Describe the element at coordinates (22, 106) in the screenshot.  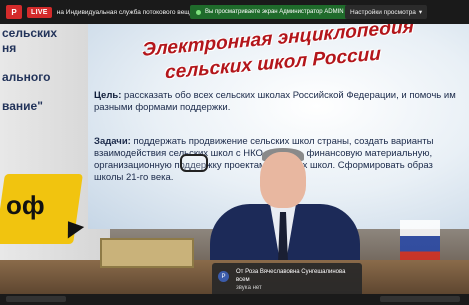
I see `left-poster-line: вание"` at that location.